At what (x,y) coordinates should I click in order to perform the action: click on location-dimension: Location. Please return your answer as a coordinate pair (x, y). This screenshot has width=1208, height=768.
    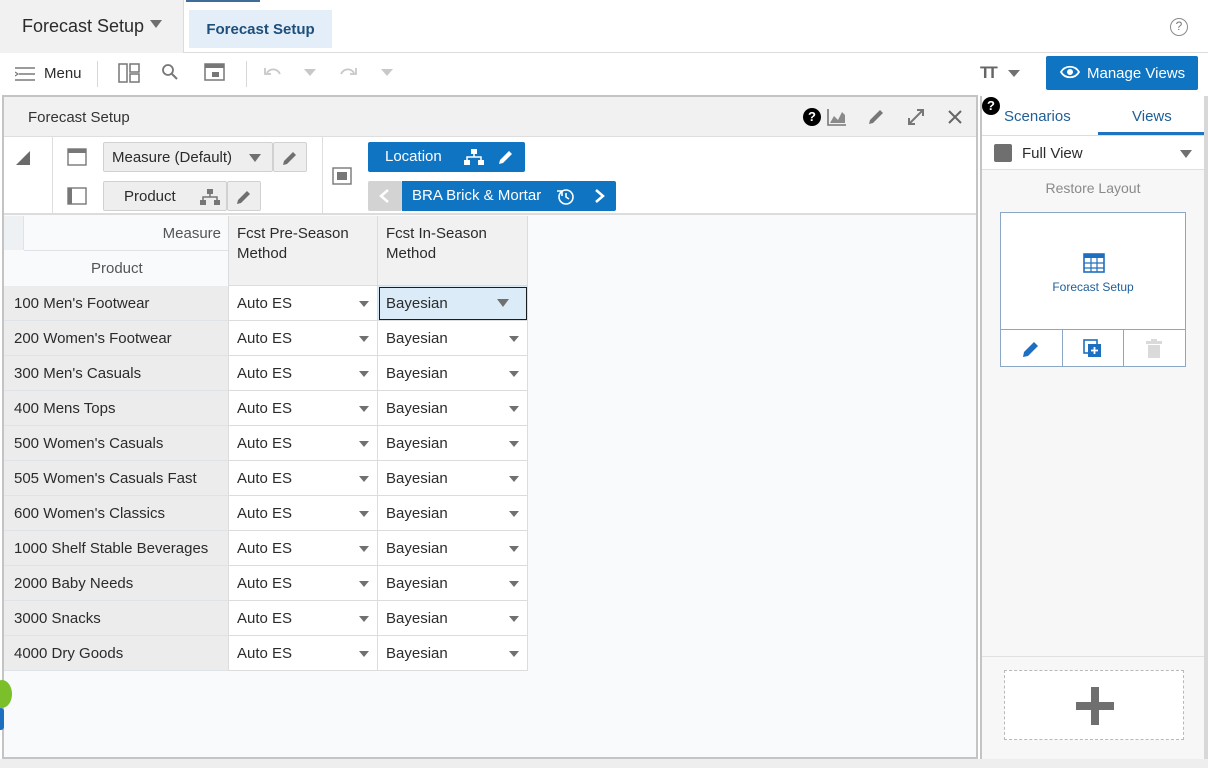
    Looking at the image, I should click on (446, 157).